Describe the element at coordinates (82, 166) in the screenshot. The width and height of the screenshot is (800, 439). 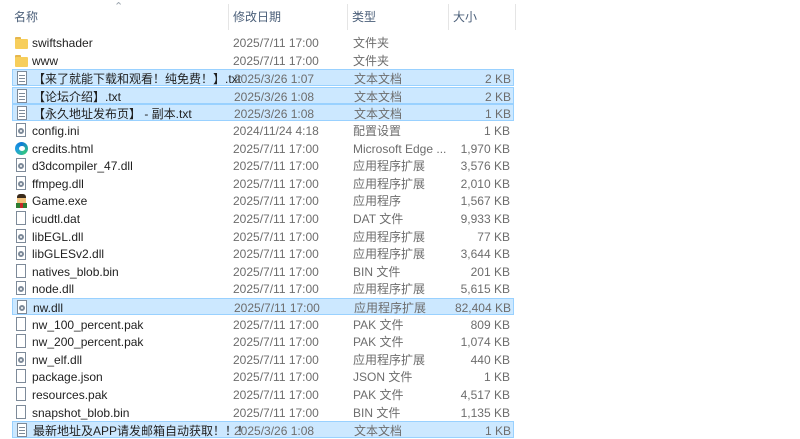
I see `file-name: d3dcompiler_47.dll` at that location.